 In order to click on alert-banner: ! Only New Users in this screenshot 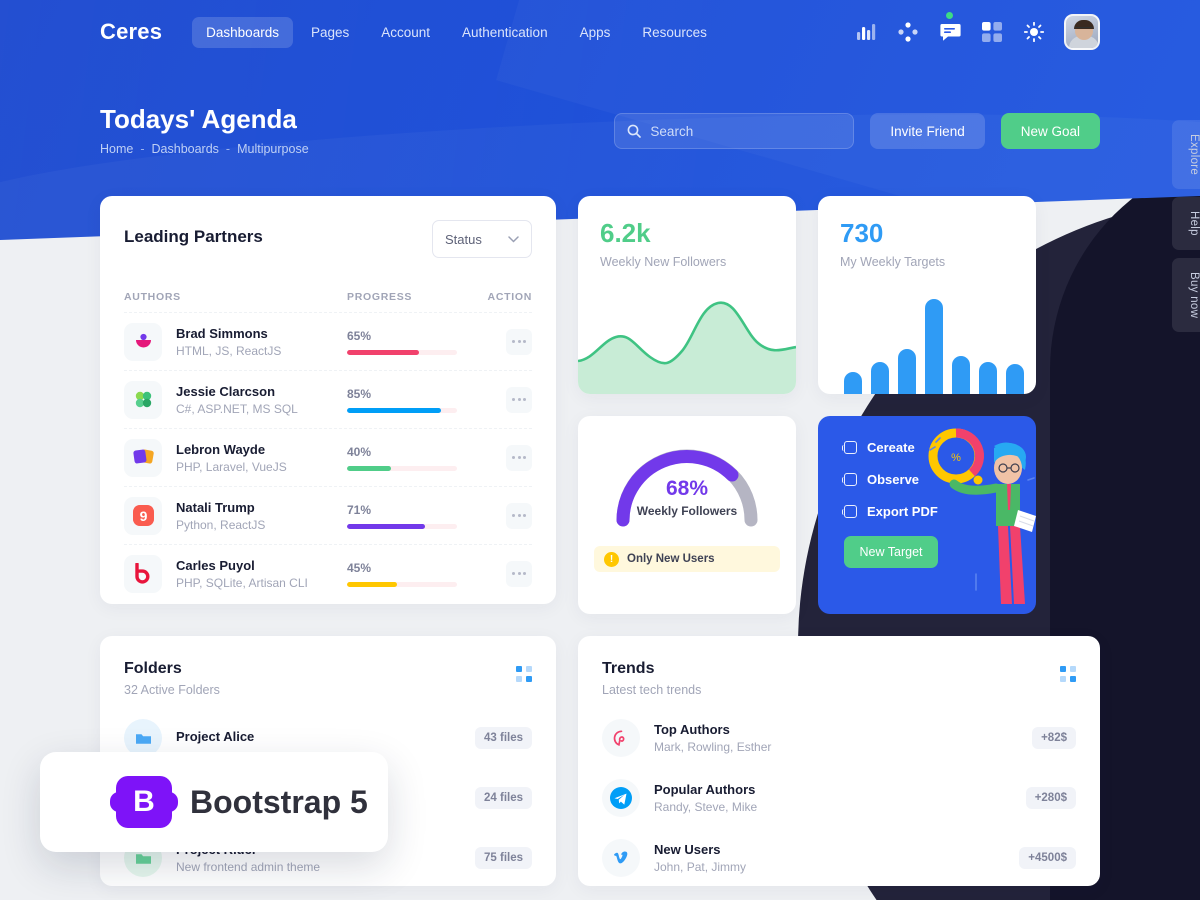, I will do `click(687, 559)`.